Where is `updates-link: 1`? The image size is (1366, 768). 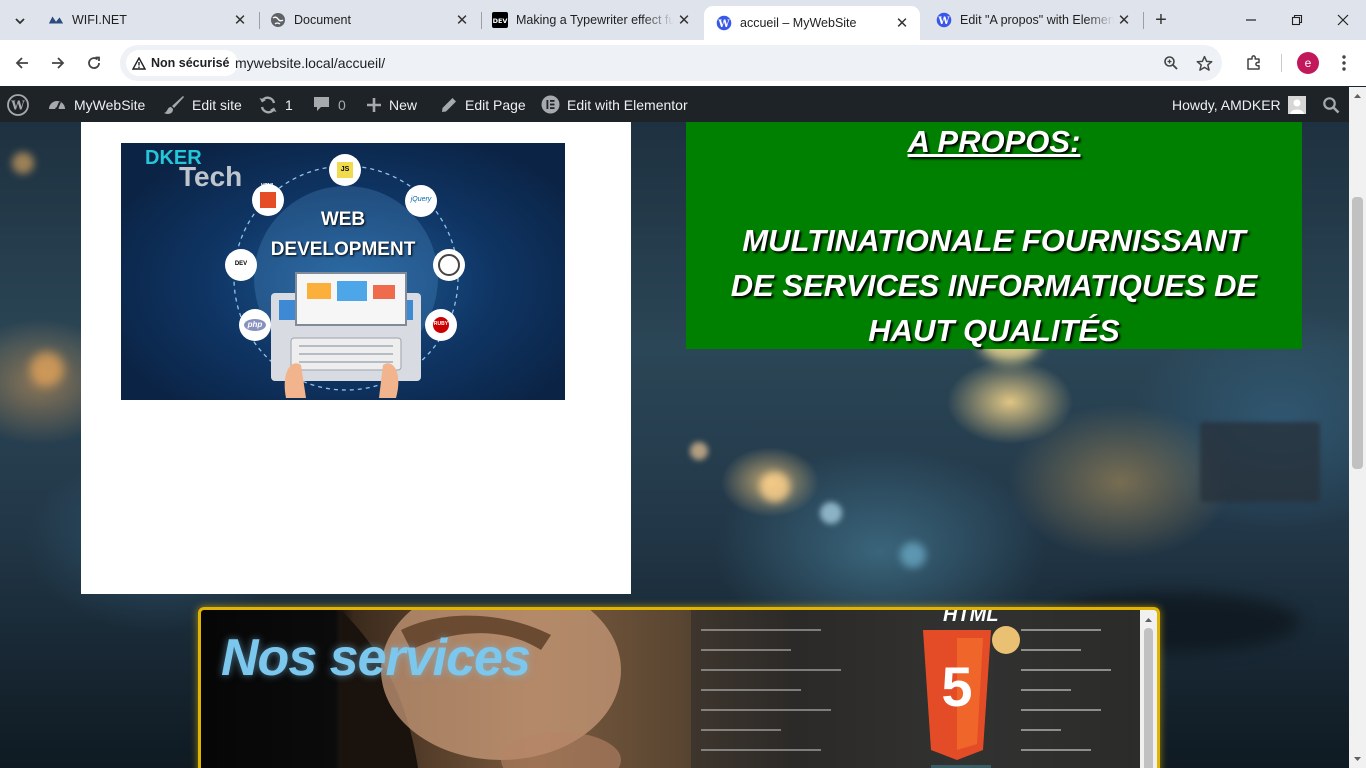 updates-link: 1 is located at coordinates (275, 104).